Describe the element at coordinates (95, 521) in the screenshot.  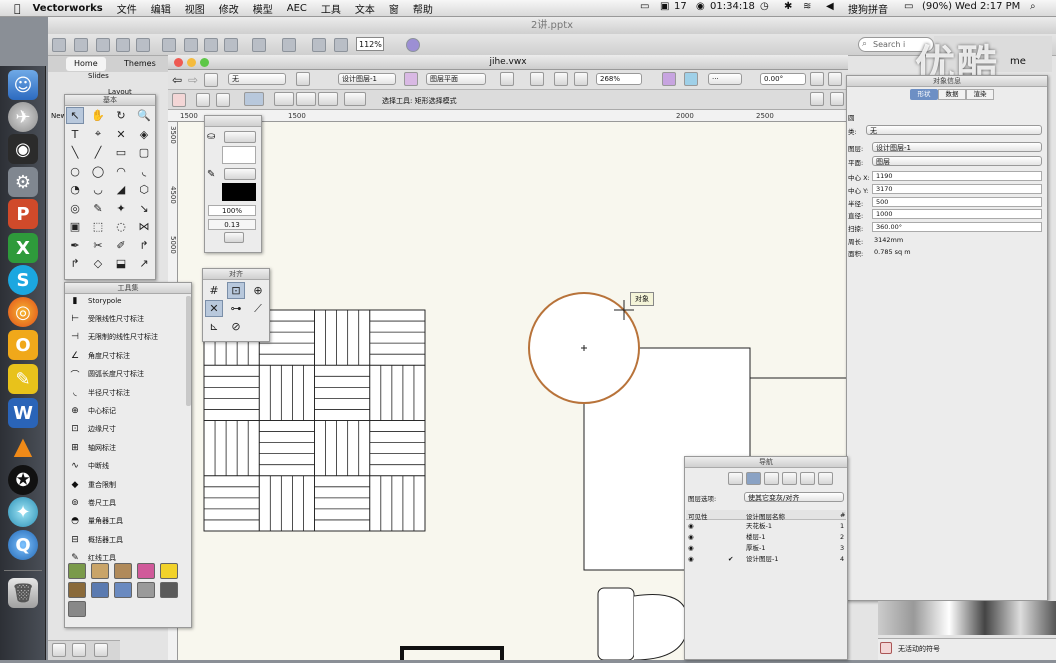
I see `toolset-item: ◓ 量角器工具` at that location.